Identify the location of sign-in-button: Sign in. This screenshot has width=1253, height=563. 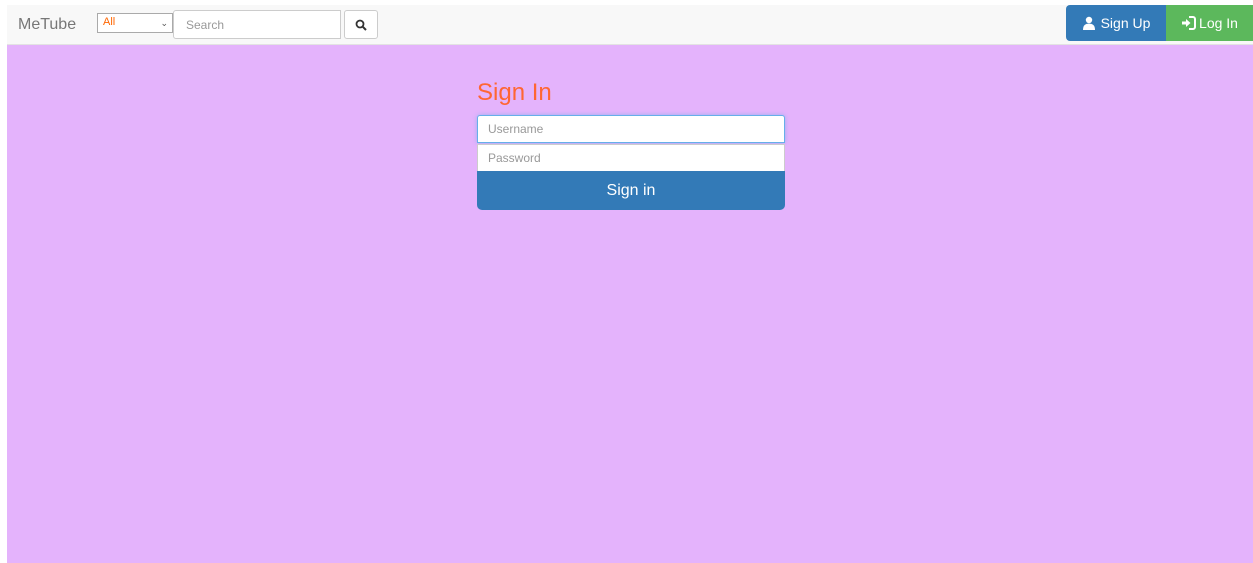
(631, 190).